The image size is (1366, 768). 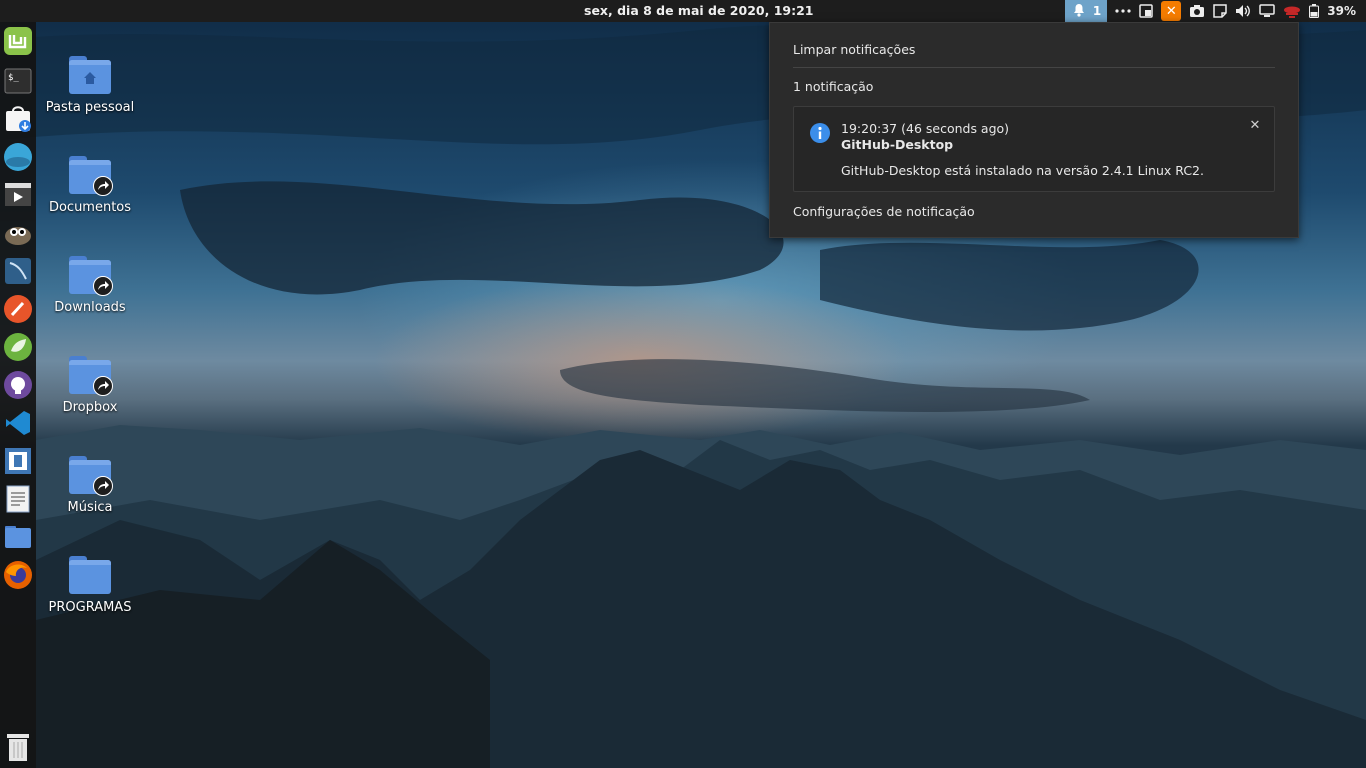 I want to click on desktop-folder-dropbox: Dropbox, so click(x=90, y=385).